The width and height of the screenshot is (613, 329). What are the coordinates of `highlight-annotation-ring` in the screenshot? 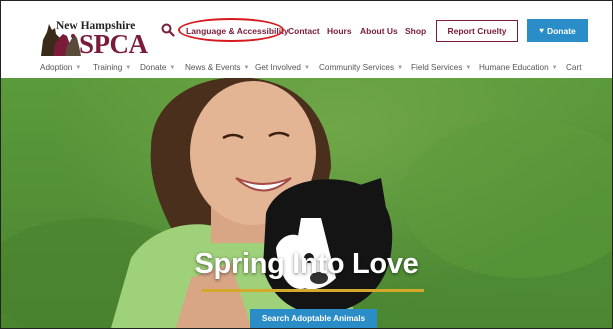 It's located at (231, 30).